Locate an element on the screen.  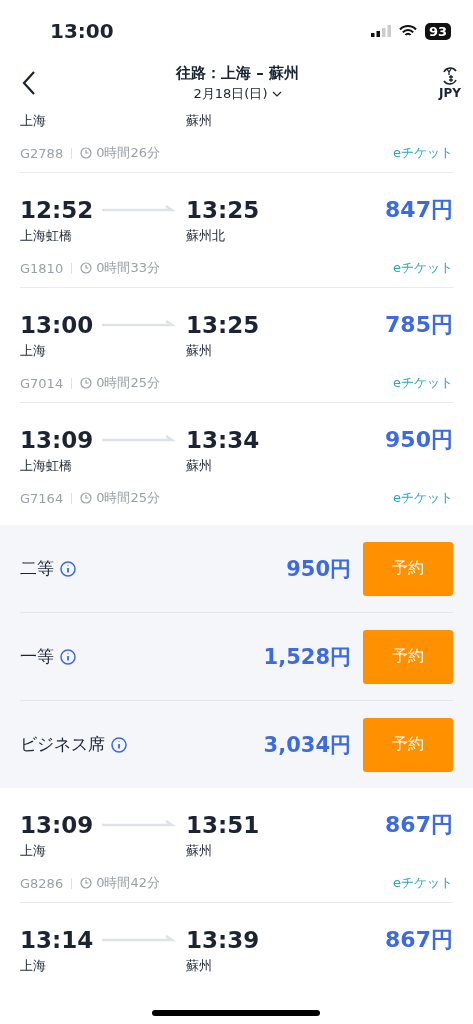
seat-class-price: 3,034円 is located at coordinates (307, 745).